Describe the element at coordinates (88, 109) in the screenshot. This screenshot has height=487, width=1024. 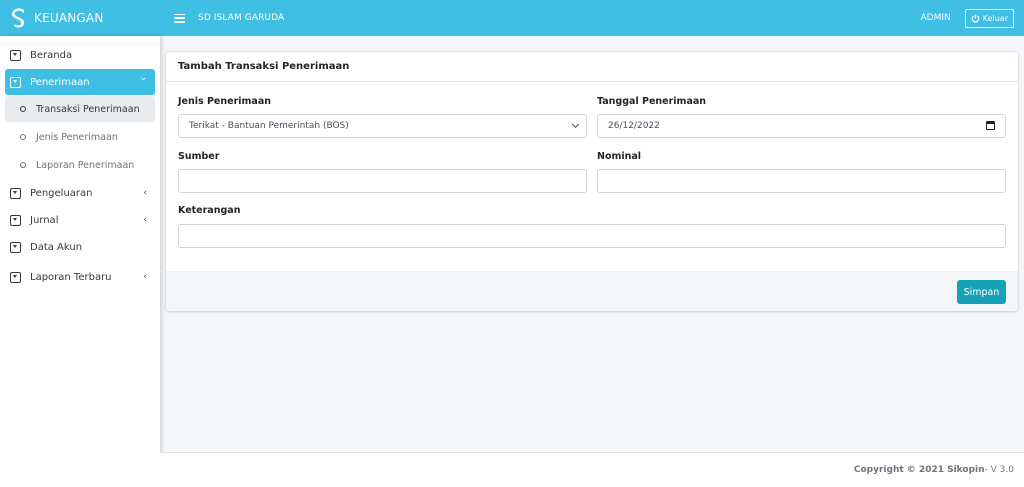
I see `sidebar-subitem-label: Transaksi Penerimaan` at that location.